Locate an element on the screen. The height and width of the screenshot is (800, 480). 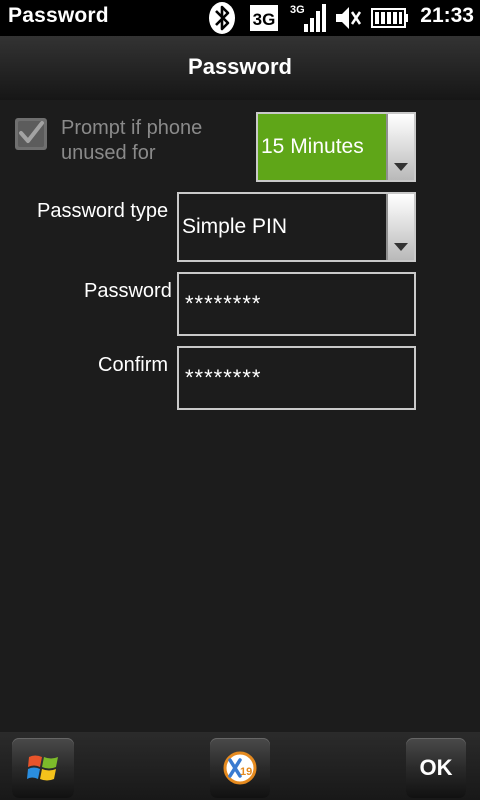
windows-start-icon is located at coordinates (42, 768).